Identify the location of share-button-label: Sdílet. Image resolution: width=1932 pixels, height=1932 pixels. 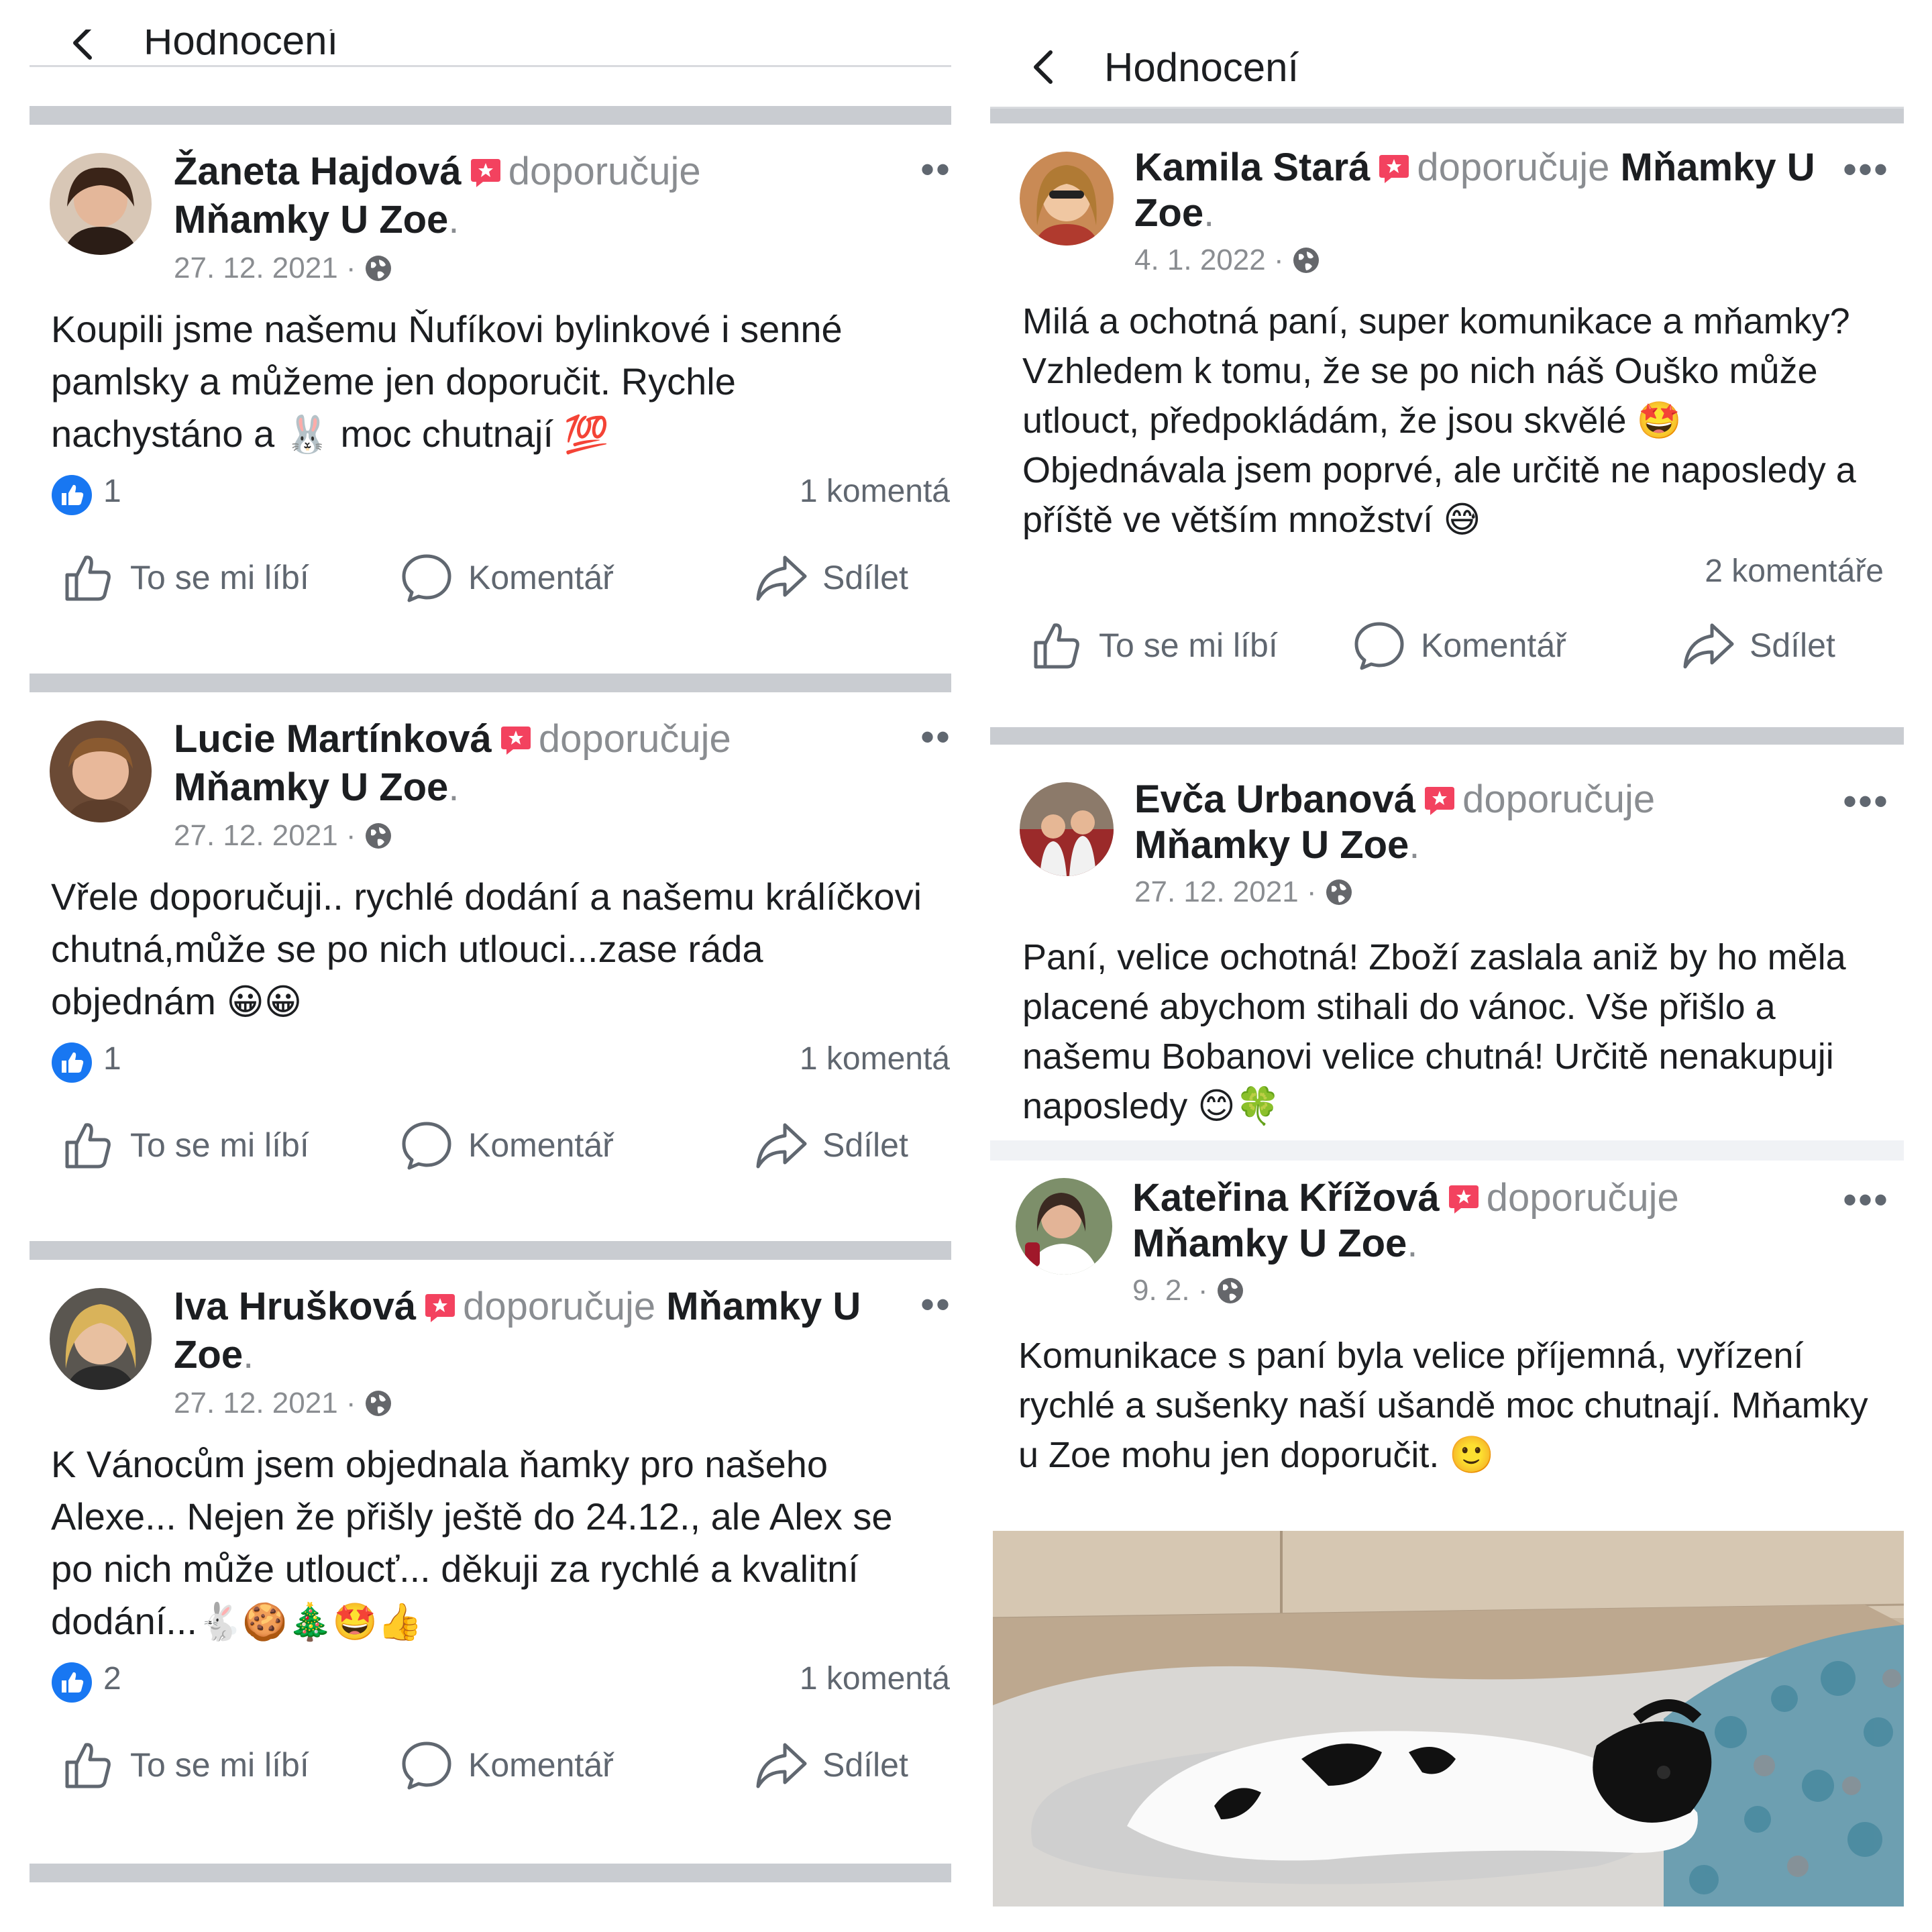
(865, 1765).